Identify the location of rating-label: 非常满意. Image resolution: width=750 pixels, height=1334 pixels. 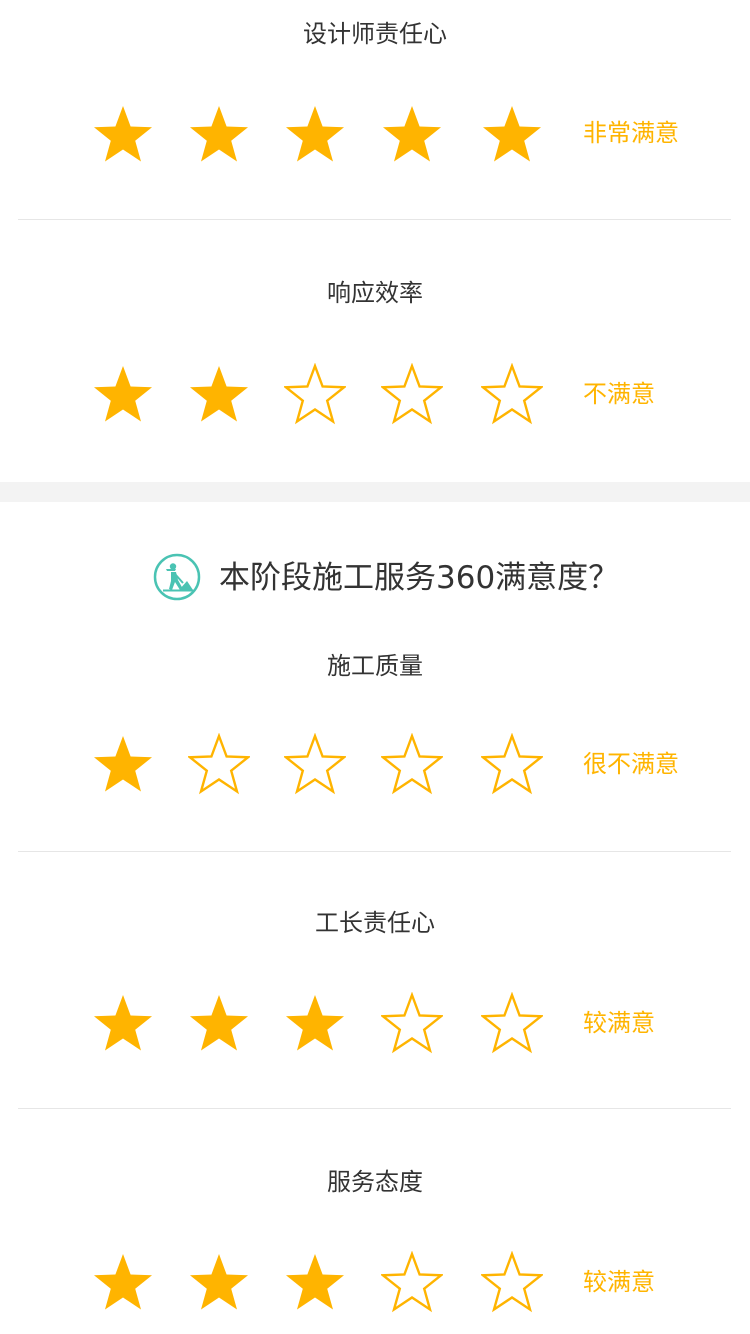
(631, 133).